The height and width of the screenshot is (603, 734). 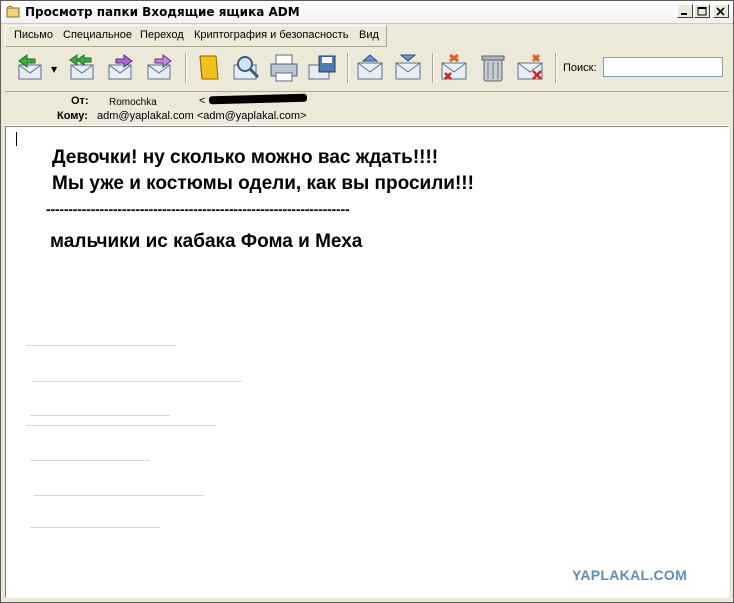 I want to click on close-icon, so click(x=720, y=11).